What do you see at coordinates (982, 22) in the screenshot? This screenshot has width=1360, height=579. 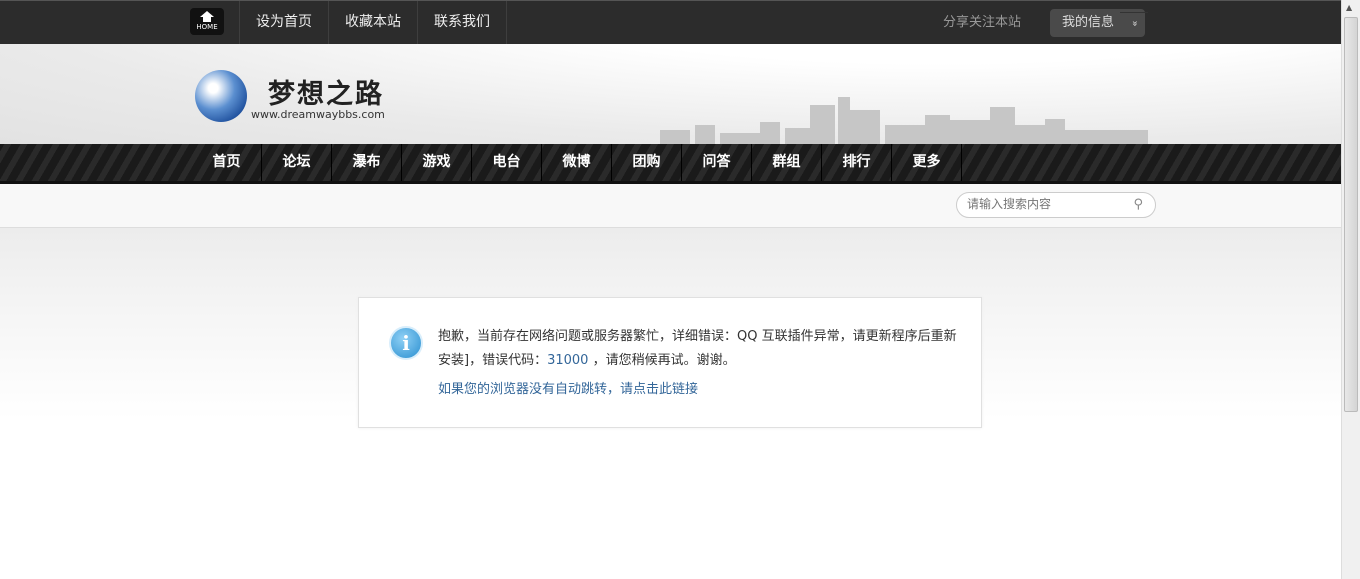 I see `share-link: 分享关注本站` at bounding box center [982, 22].